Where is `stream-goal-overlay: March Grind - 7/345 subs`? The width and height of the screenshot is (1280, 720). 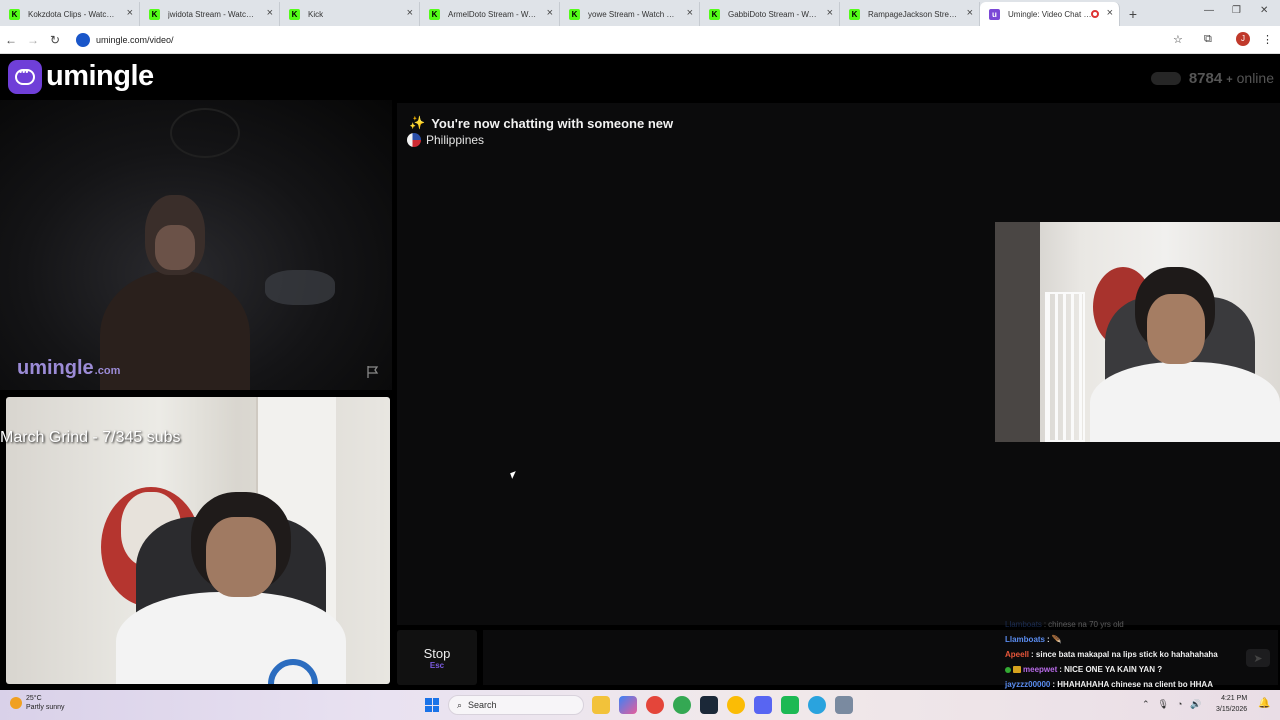 stream-goal-overlay: March Grind - 7/345 subs is located at coordinates (90, 437).